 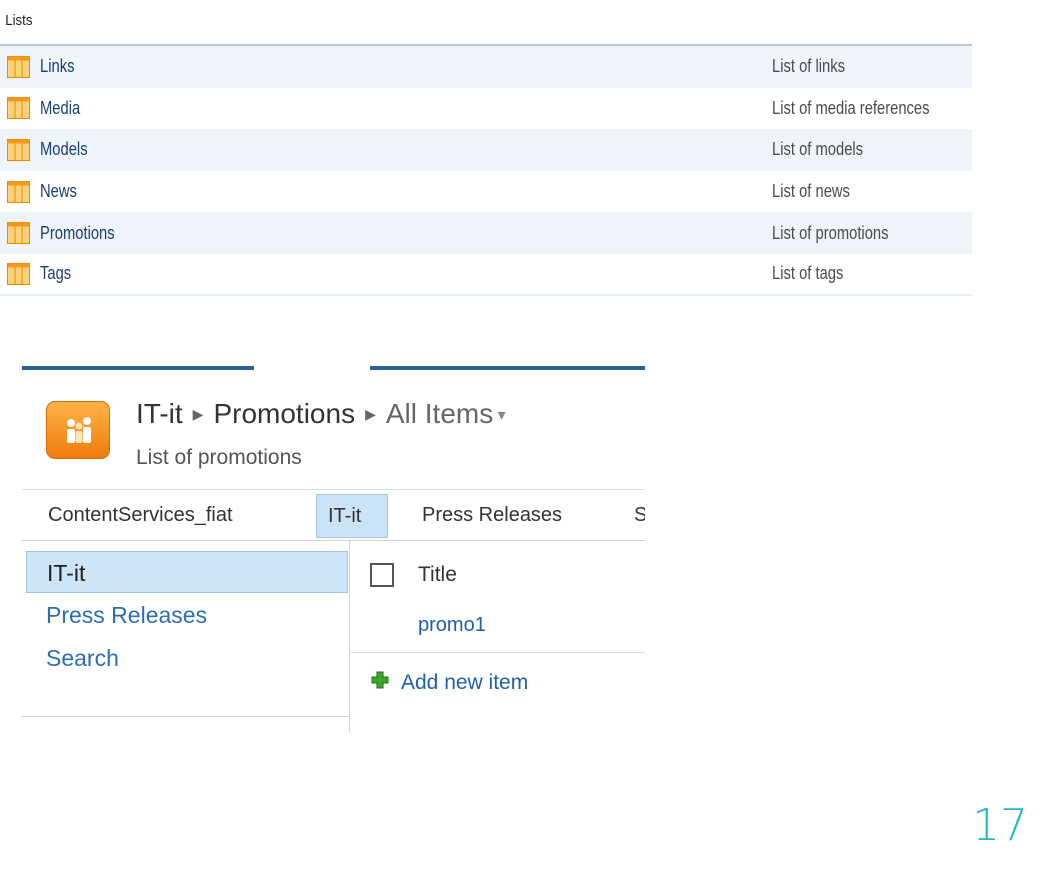 What do you see at coordinates (159, 413) in the screenshot?
I see `breadcrumb-site: IT-it` at bounding box center [159, 413].